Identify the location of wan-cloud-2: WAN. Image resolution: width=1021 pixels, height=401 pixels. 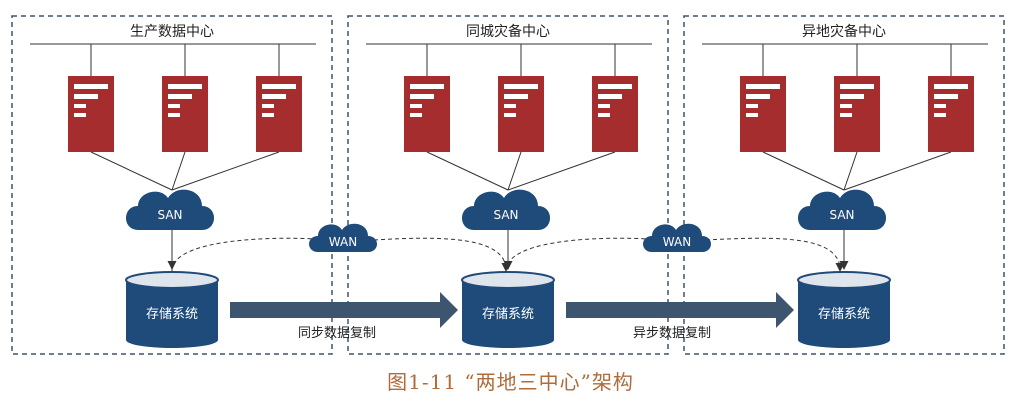
(677, 237).